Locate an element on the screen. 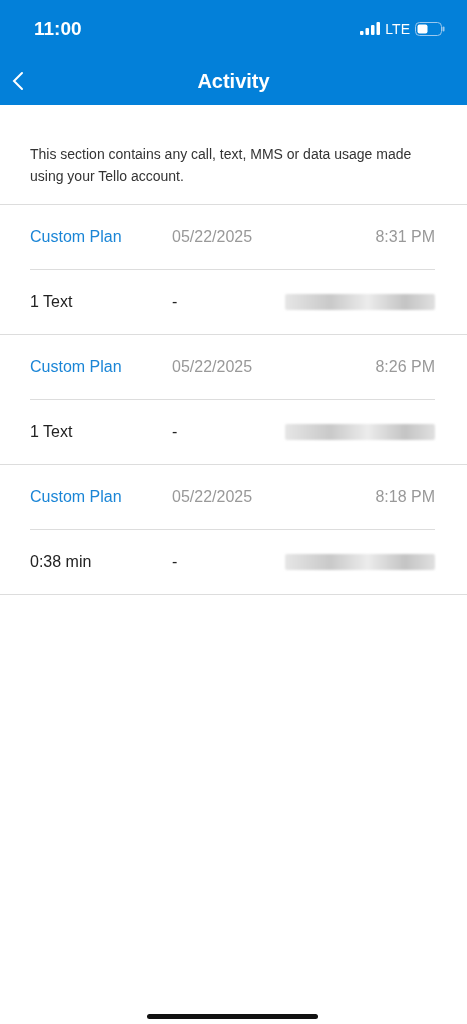  activity-time: 8:31 PM is located at coordinates (405, 237).